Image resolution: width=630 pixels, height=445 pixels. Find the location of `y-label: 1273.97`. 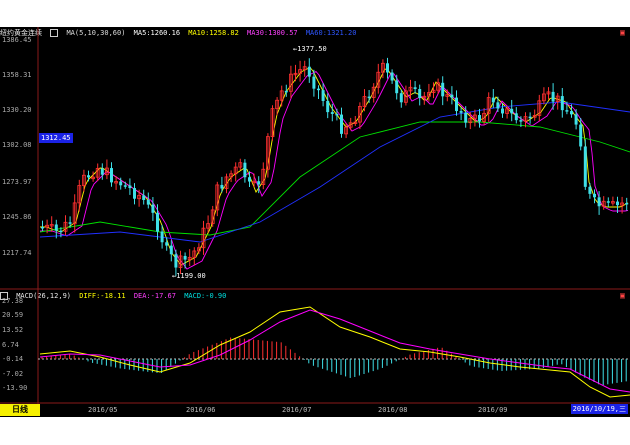

y-label: 1273.97 is located at coordinates (17, 182).